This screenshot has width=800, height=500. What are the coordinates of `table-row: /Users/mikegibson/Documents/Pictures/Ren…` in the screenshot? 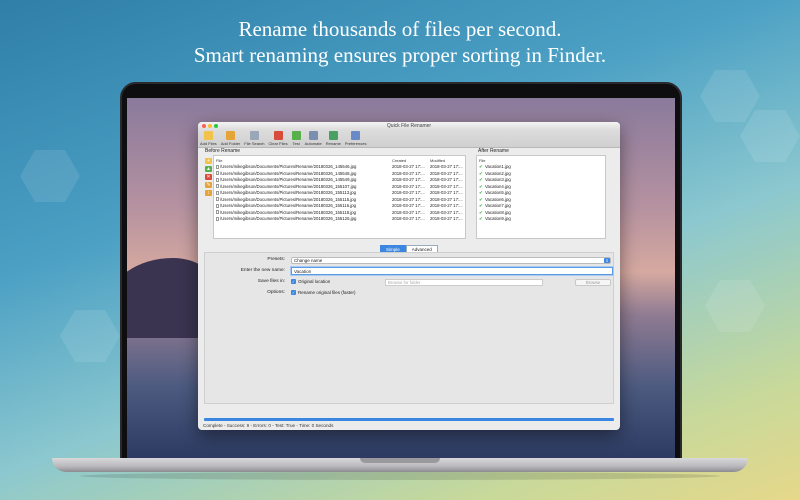 It's located at (339, 219).